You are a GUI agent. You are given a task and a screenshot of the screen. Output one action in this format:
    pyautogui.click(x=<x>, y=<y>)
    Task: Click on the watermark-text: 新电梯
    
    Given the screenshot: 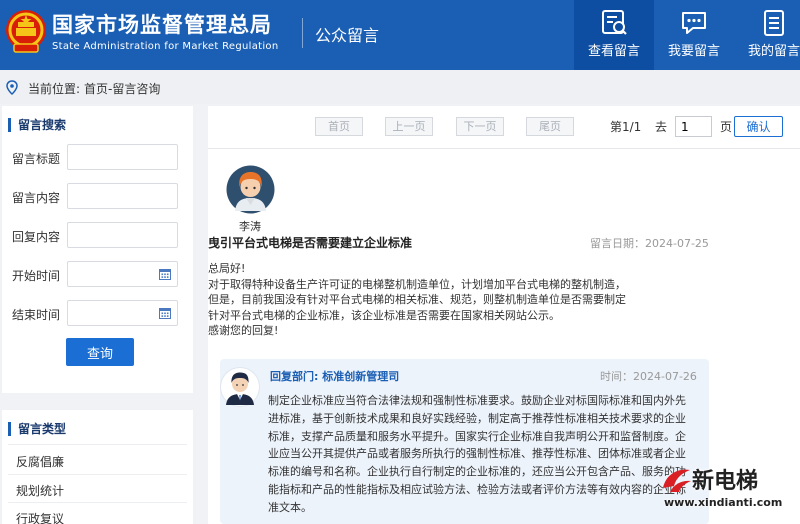 What is the action you would take?
    pyautogui.click(x=725, y=481)
    